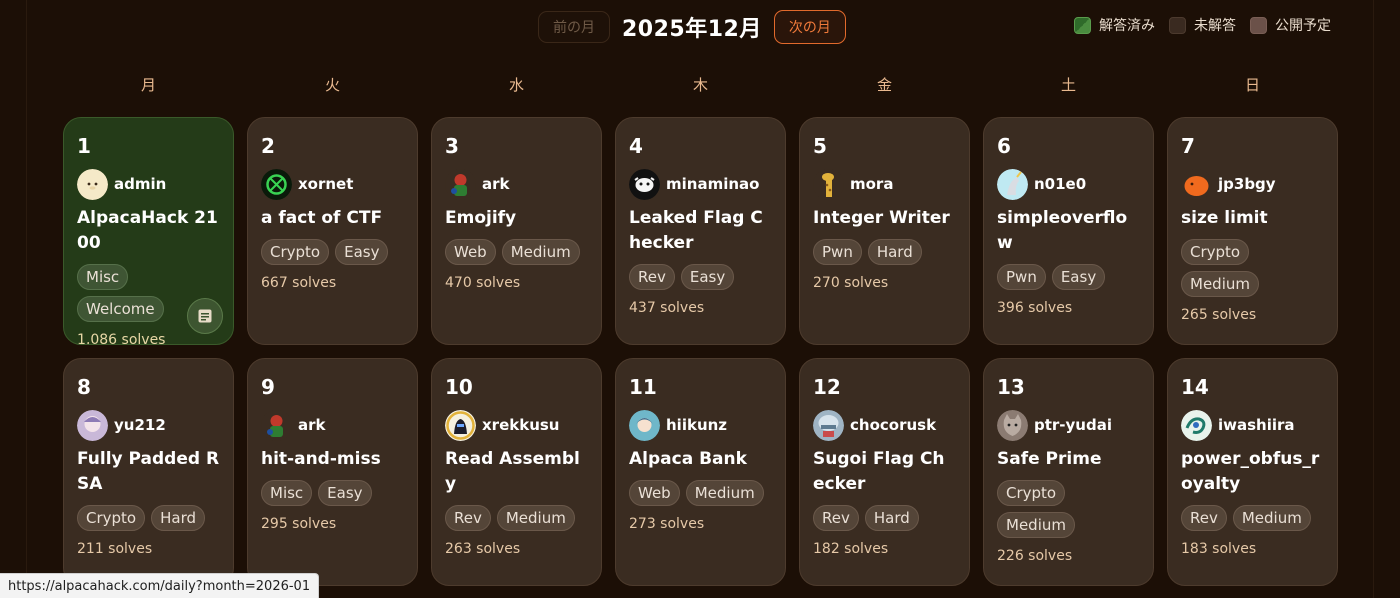 The width and height of the screenshot is (1400, 598). Describe the element at coordinates (700, 459) in the screenshot. I see `challenge-title: Alpaca Bank` at that location.